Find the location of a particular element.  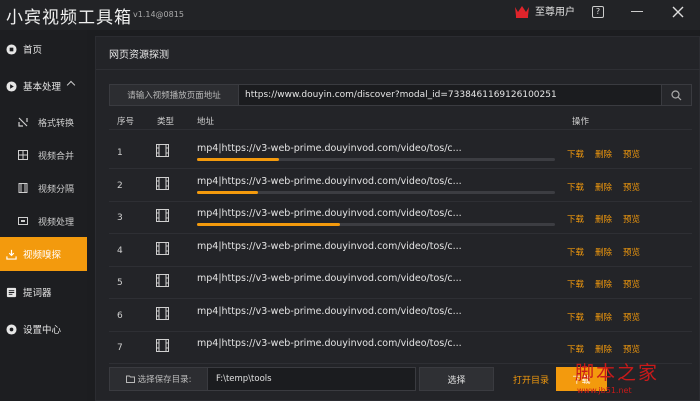

sidebar-item-label: 视频合并 is located at coordinates (56, 156).